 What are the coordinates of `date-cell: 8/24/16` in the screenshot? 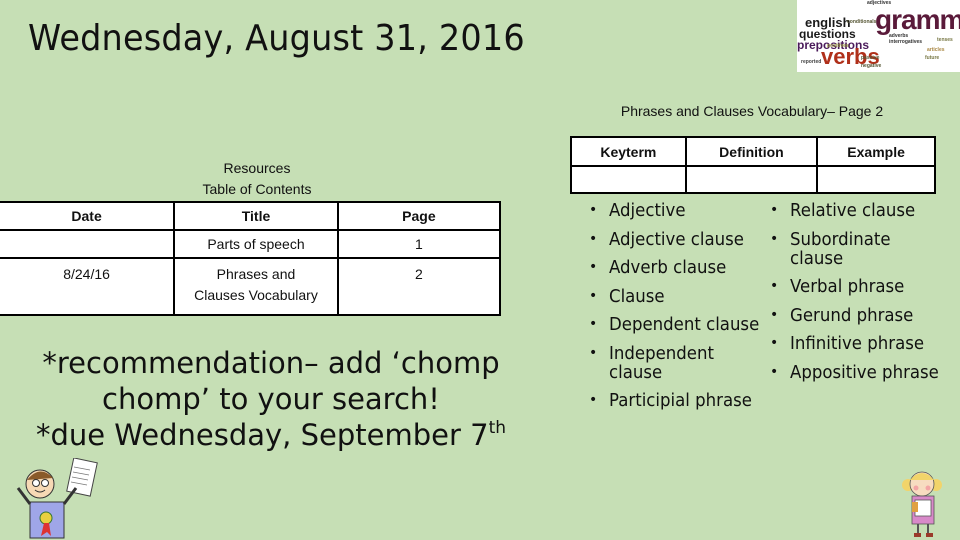 It's located at (88, 286).